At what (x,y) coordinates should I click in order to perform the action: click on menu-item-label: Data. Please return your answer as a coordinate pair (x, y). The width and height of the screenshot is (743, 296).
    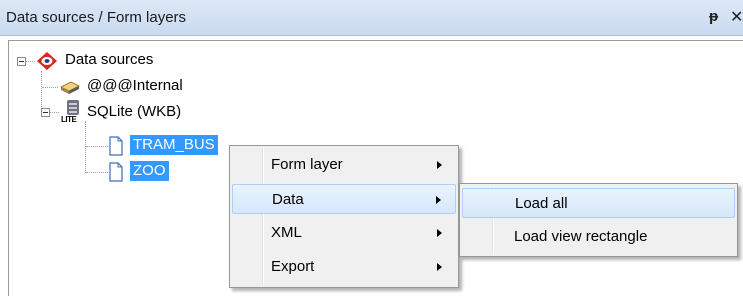
    Looking at the image, I should click on (288, 199).